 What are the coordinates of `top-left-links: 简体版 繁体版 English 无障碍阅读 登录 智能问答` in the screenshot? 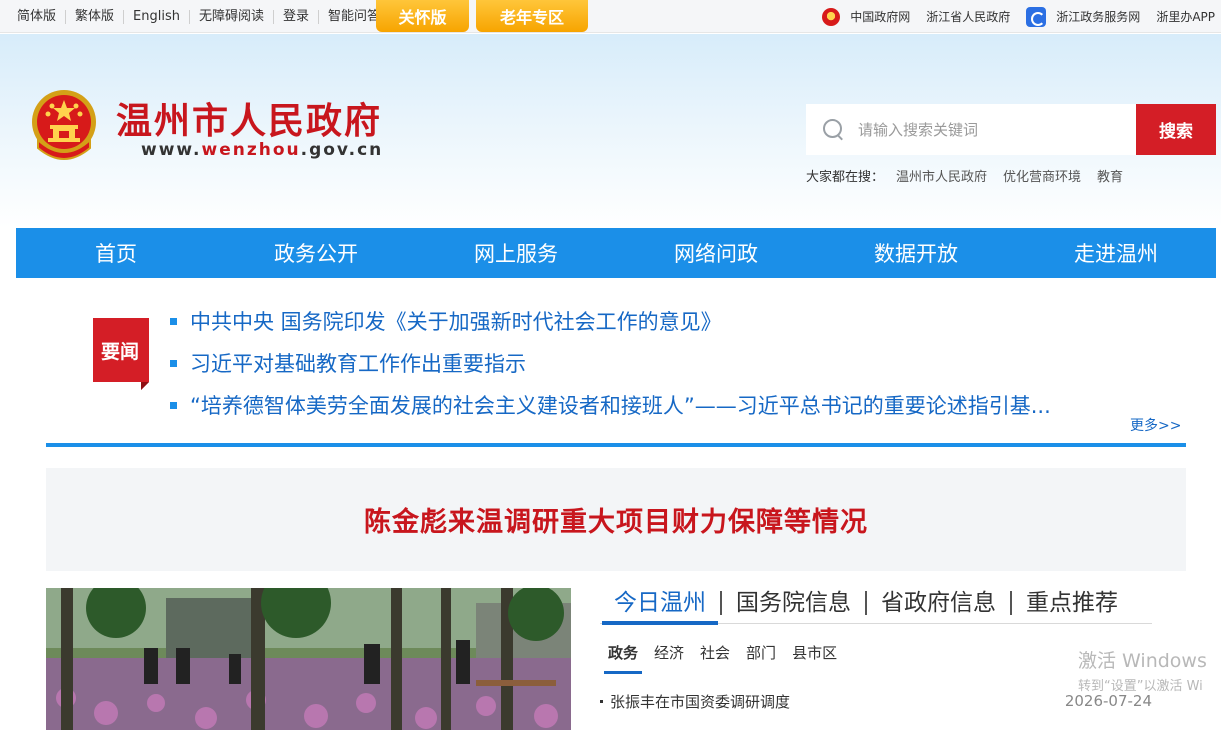 It's located at (198, 16).